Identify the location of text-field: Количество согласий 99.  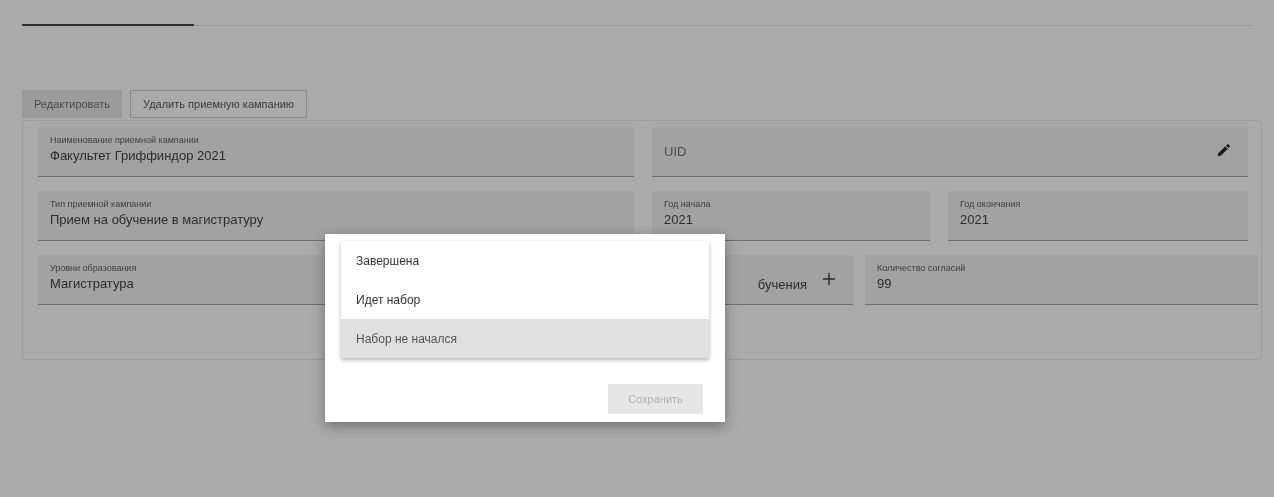
(1061, 280).